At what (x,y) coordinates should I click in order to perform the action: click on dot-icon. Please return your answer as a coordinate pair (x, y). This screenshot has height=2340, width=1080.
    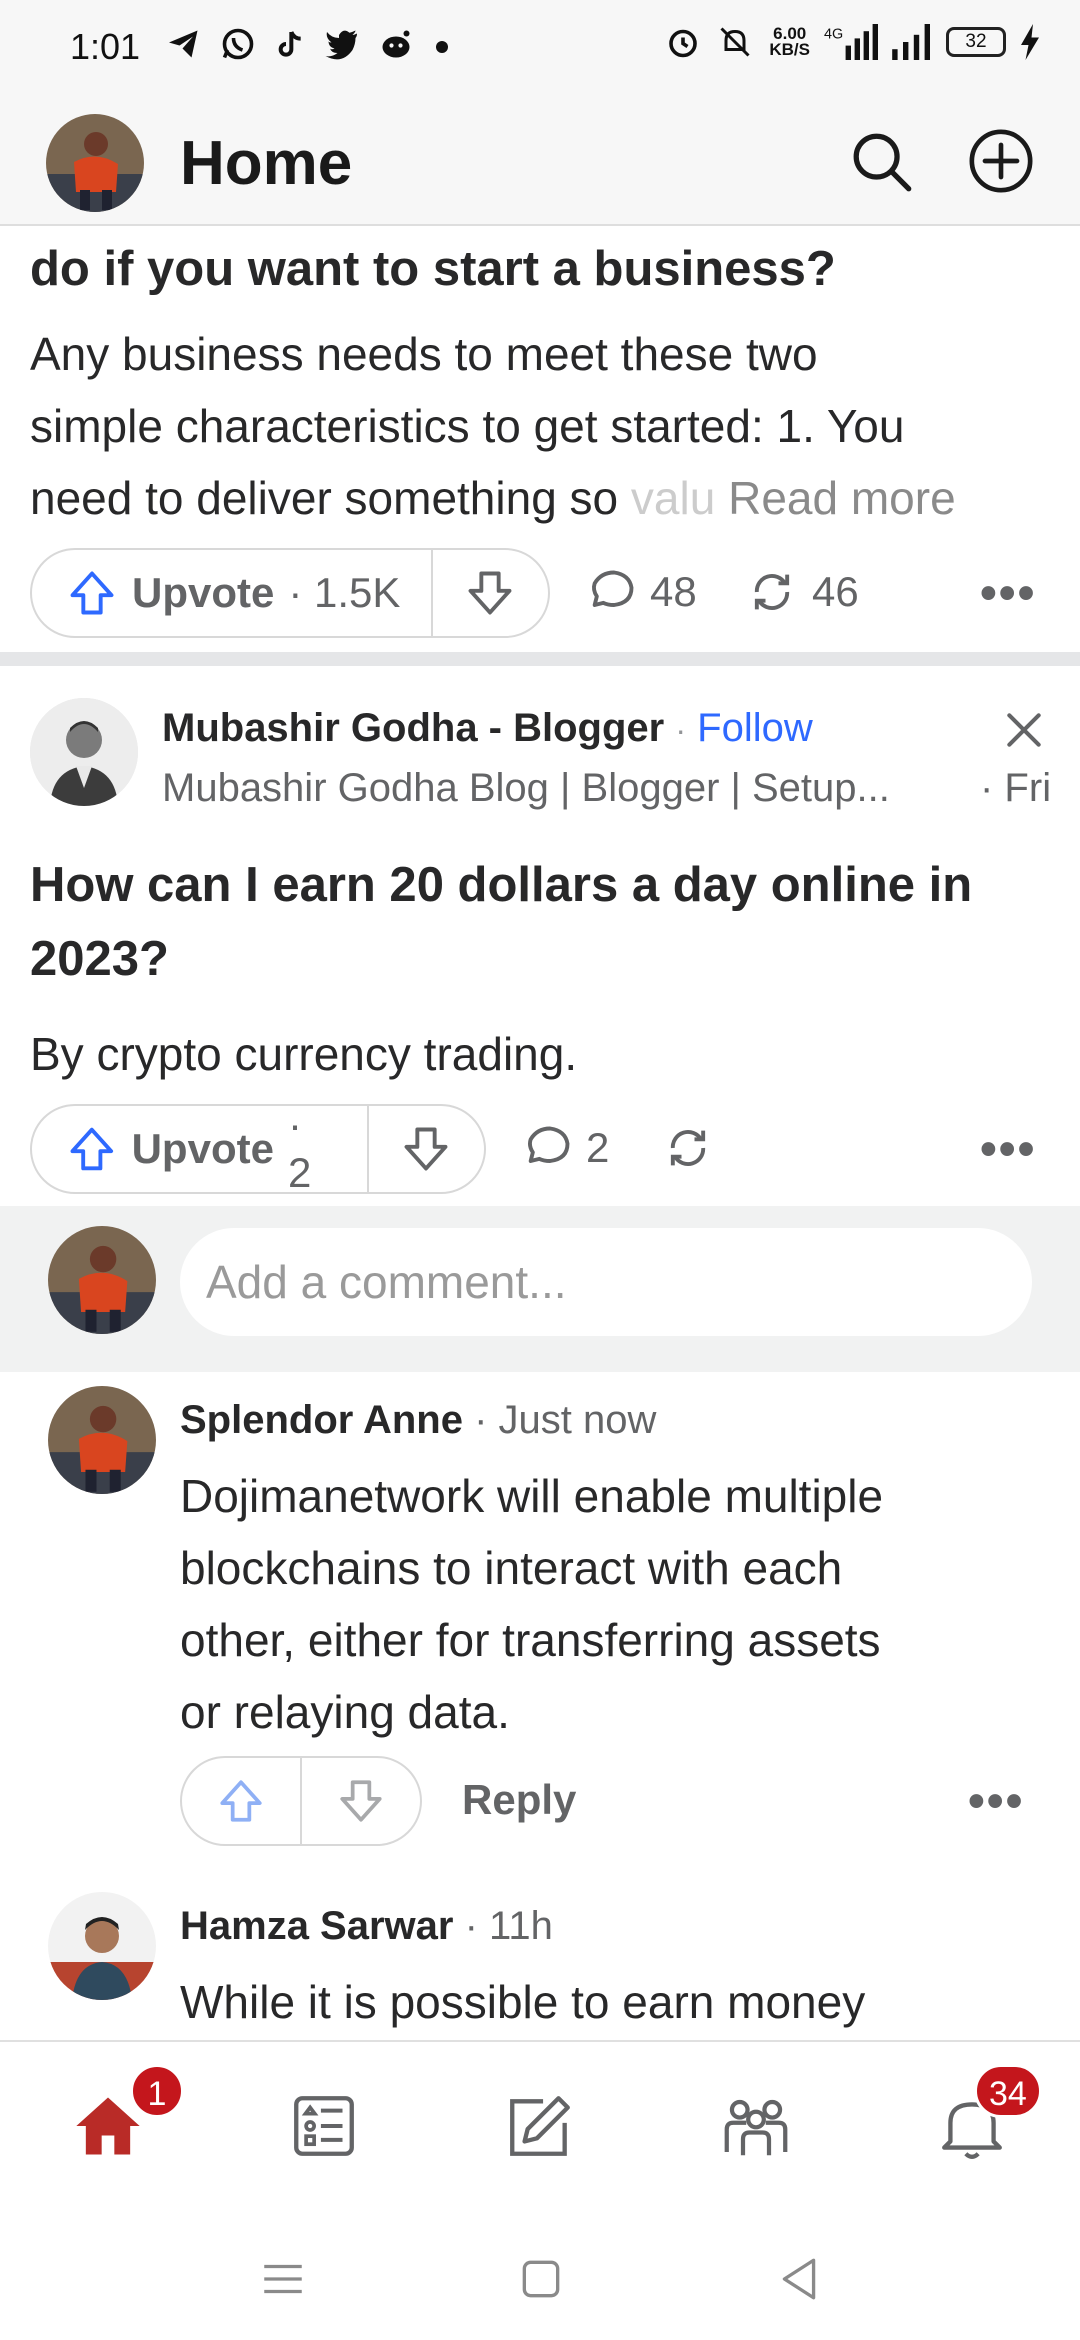
    Looking at the image, I should click on (442, 47).